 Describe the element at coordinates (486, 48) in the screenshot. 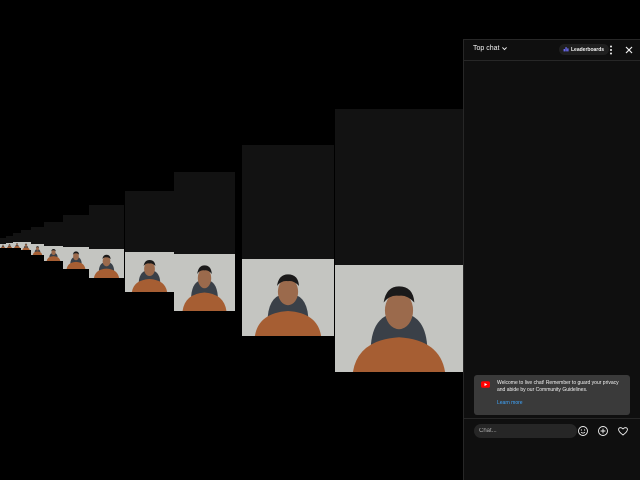

I see `chat-mode-label: Top chat` at that location.